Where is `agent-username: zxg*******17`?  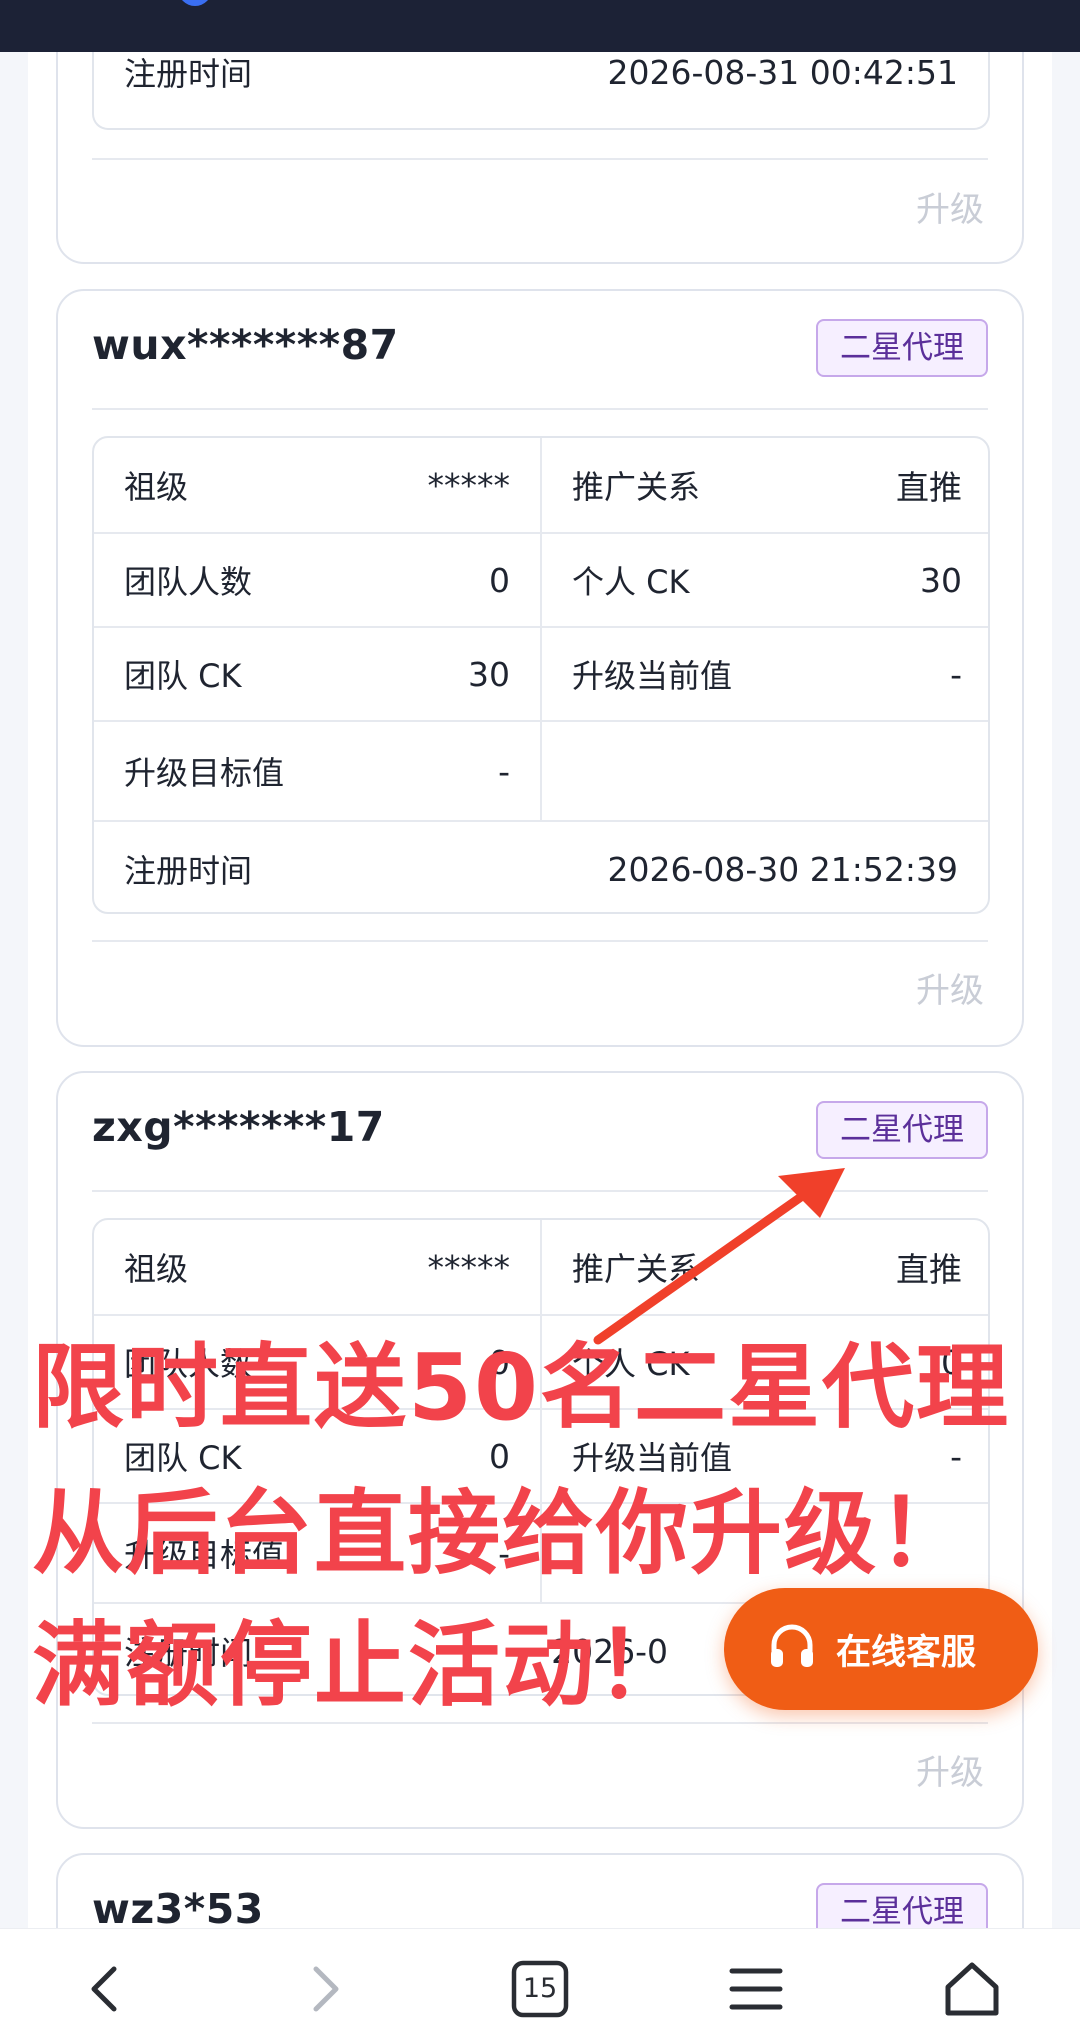 agent-username: zxg*******17 is located at coordinates (238, 1127).